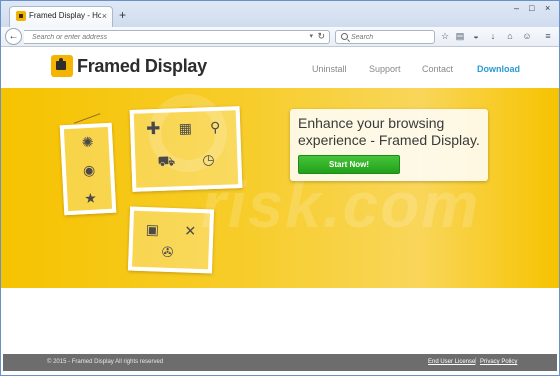  I want to click on nav-uninstall-link: Uninstall, so click(329, 69).